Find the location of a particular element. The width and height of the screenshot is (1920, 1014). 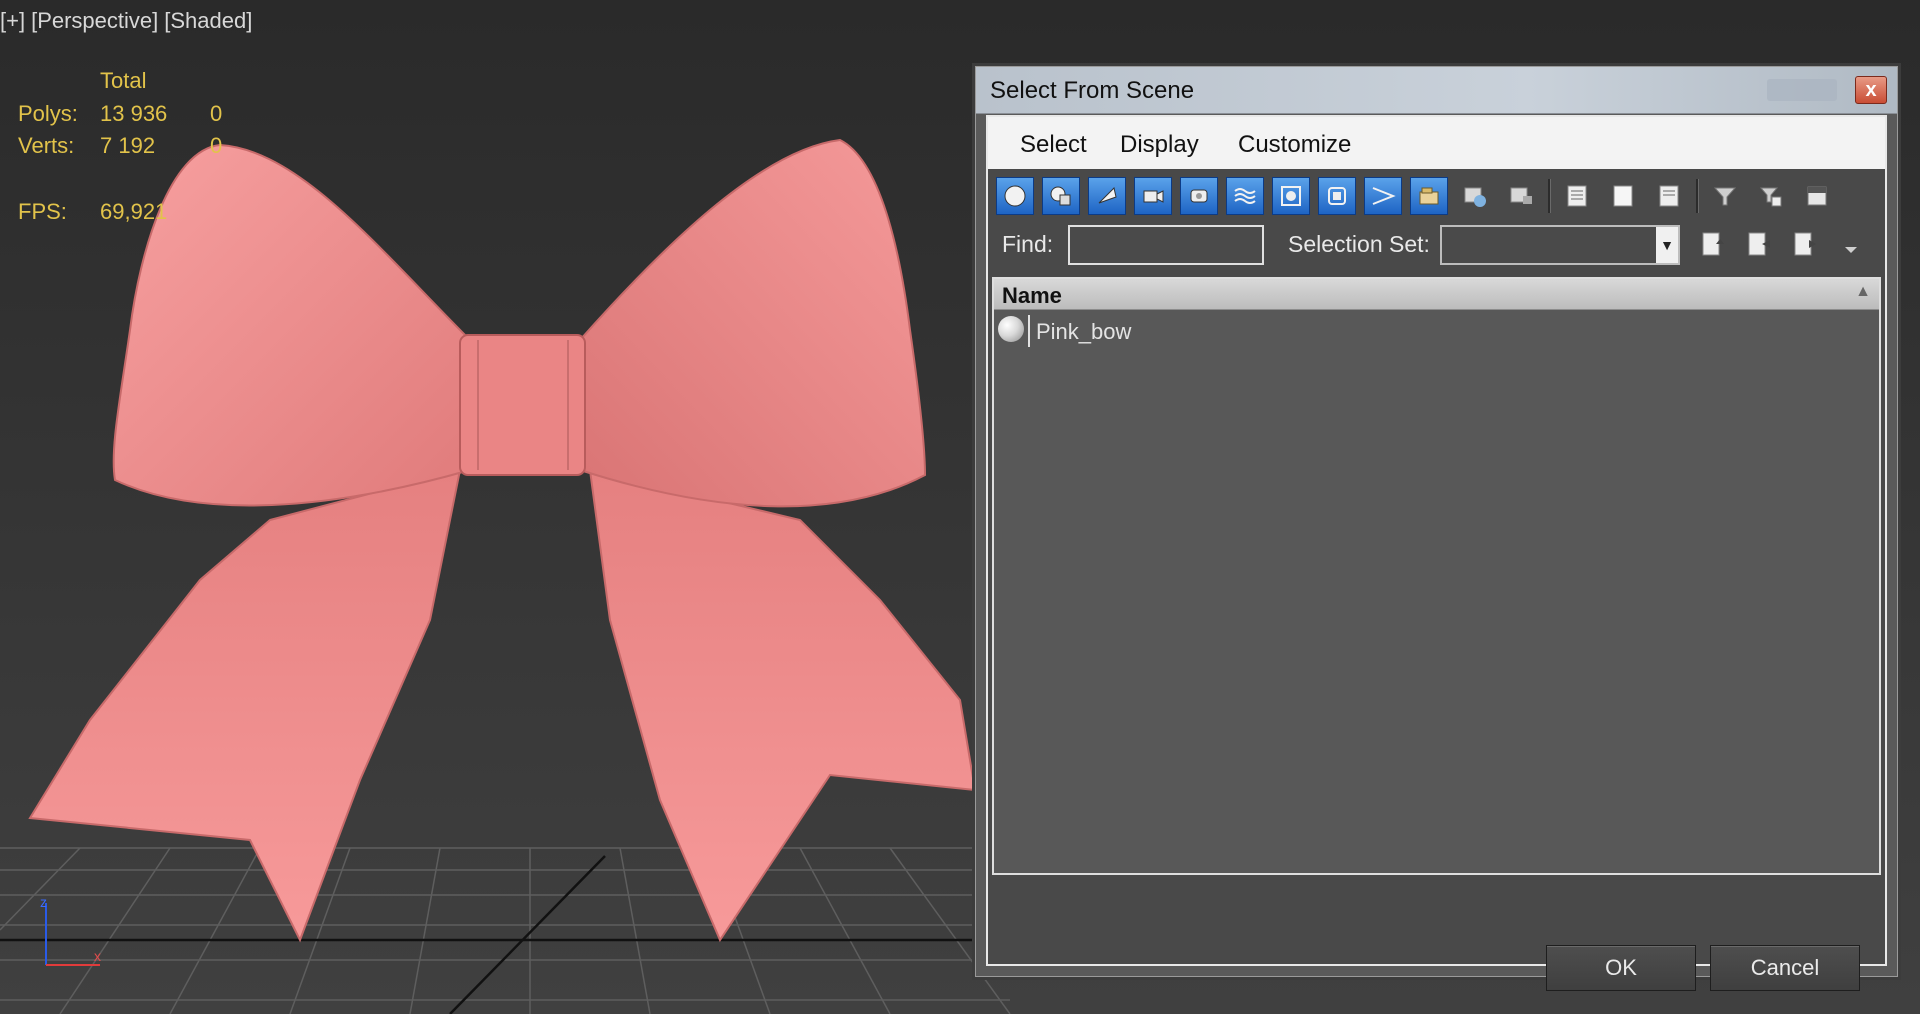

stats-polys-label: Polys: is located at coordinates (48, 113).